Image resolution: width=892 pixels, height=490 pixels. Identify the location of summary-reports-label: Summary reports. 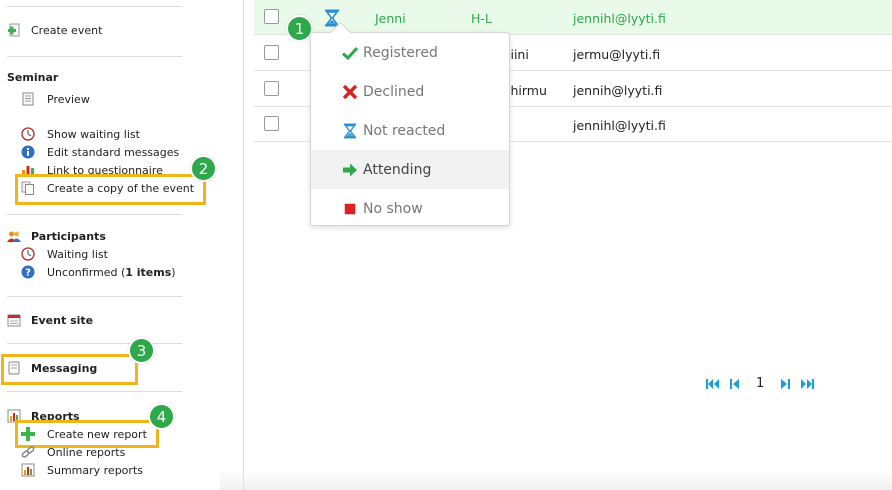
(95, 470).